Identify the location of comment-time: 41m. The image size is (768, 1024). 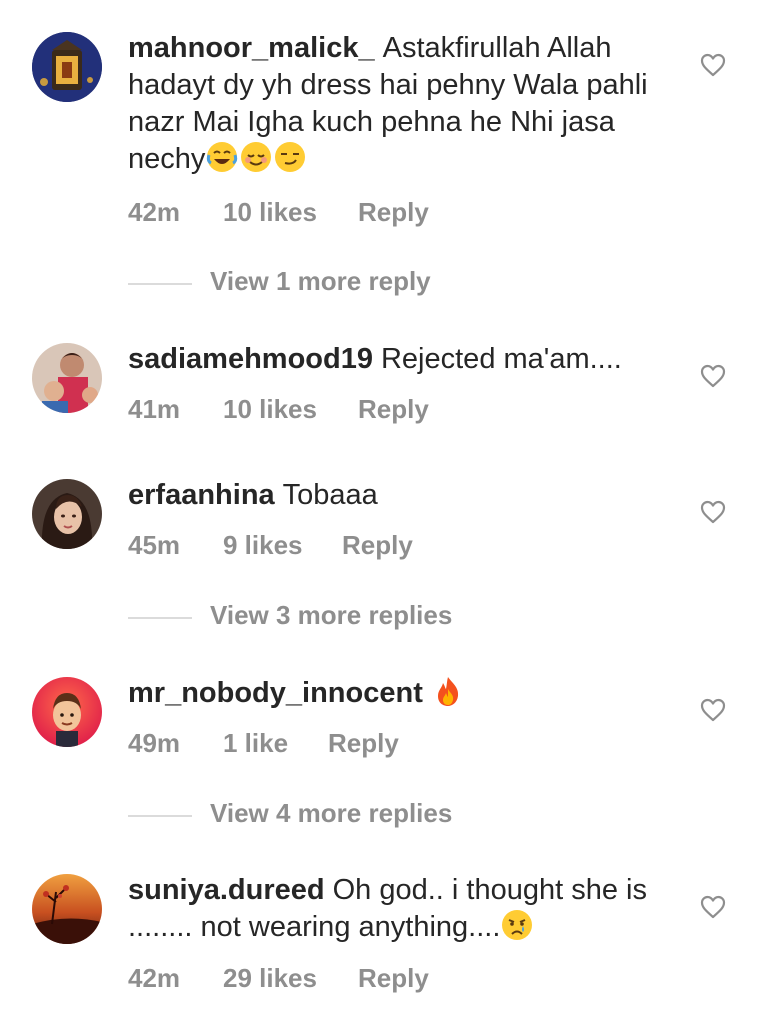
(154, 409).